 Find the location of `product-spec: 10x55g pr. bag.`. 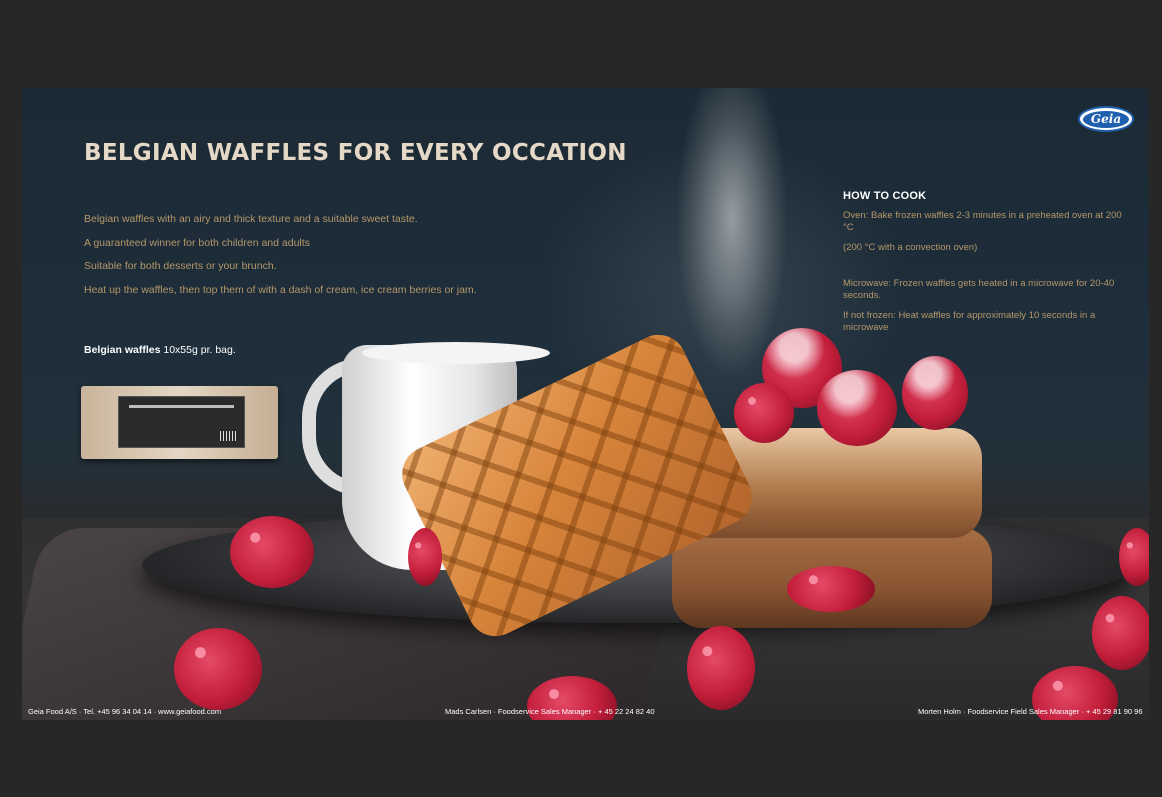

product-spec: 10x55g pr. bag. is located at coordinates (199, 350).